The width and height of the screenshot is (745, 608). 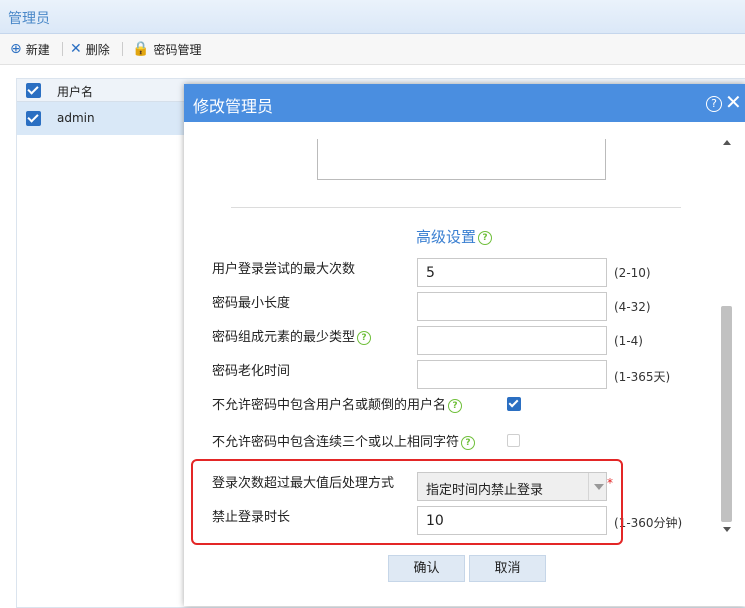 I want to click on new-button-label: 新建, so click(x=37, y=49).